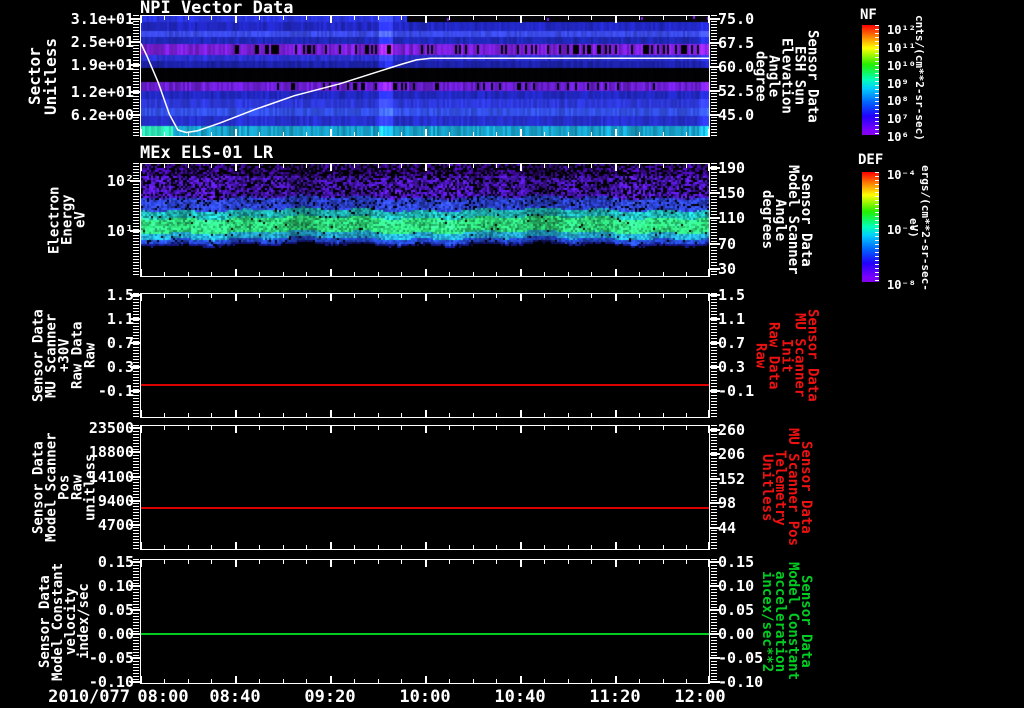  What do you see at coordinates (714, 220) in the screenshot?
I see `y-minor-ticks-right` at bounding box center [714, 220].